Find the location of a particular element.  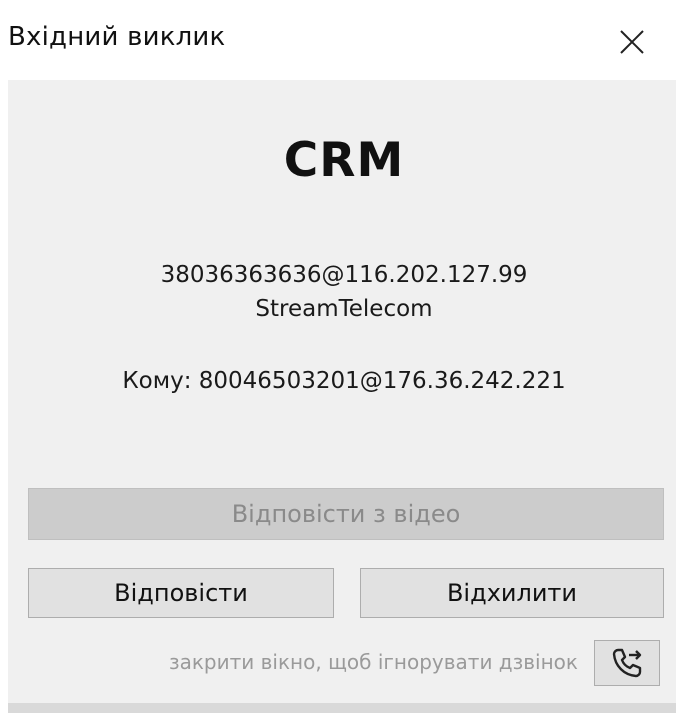

caller-provider: StreamTelecom is located at coordinates (344, 309).